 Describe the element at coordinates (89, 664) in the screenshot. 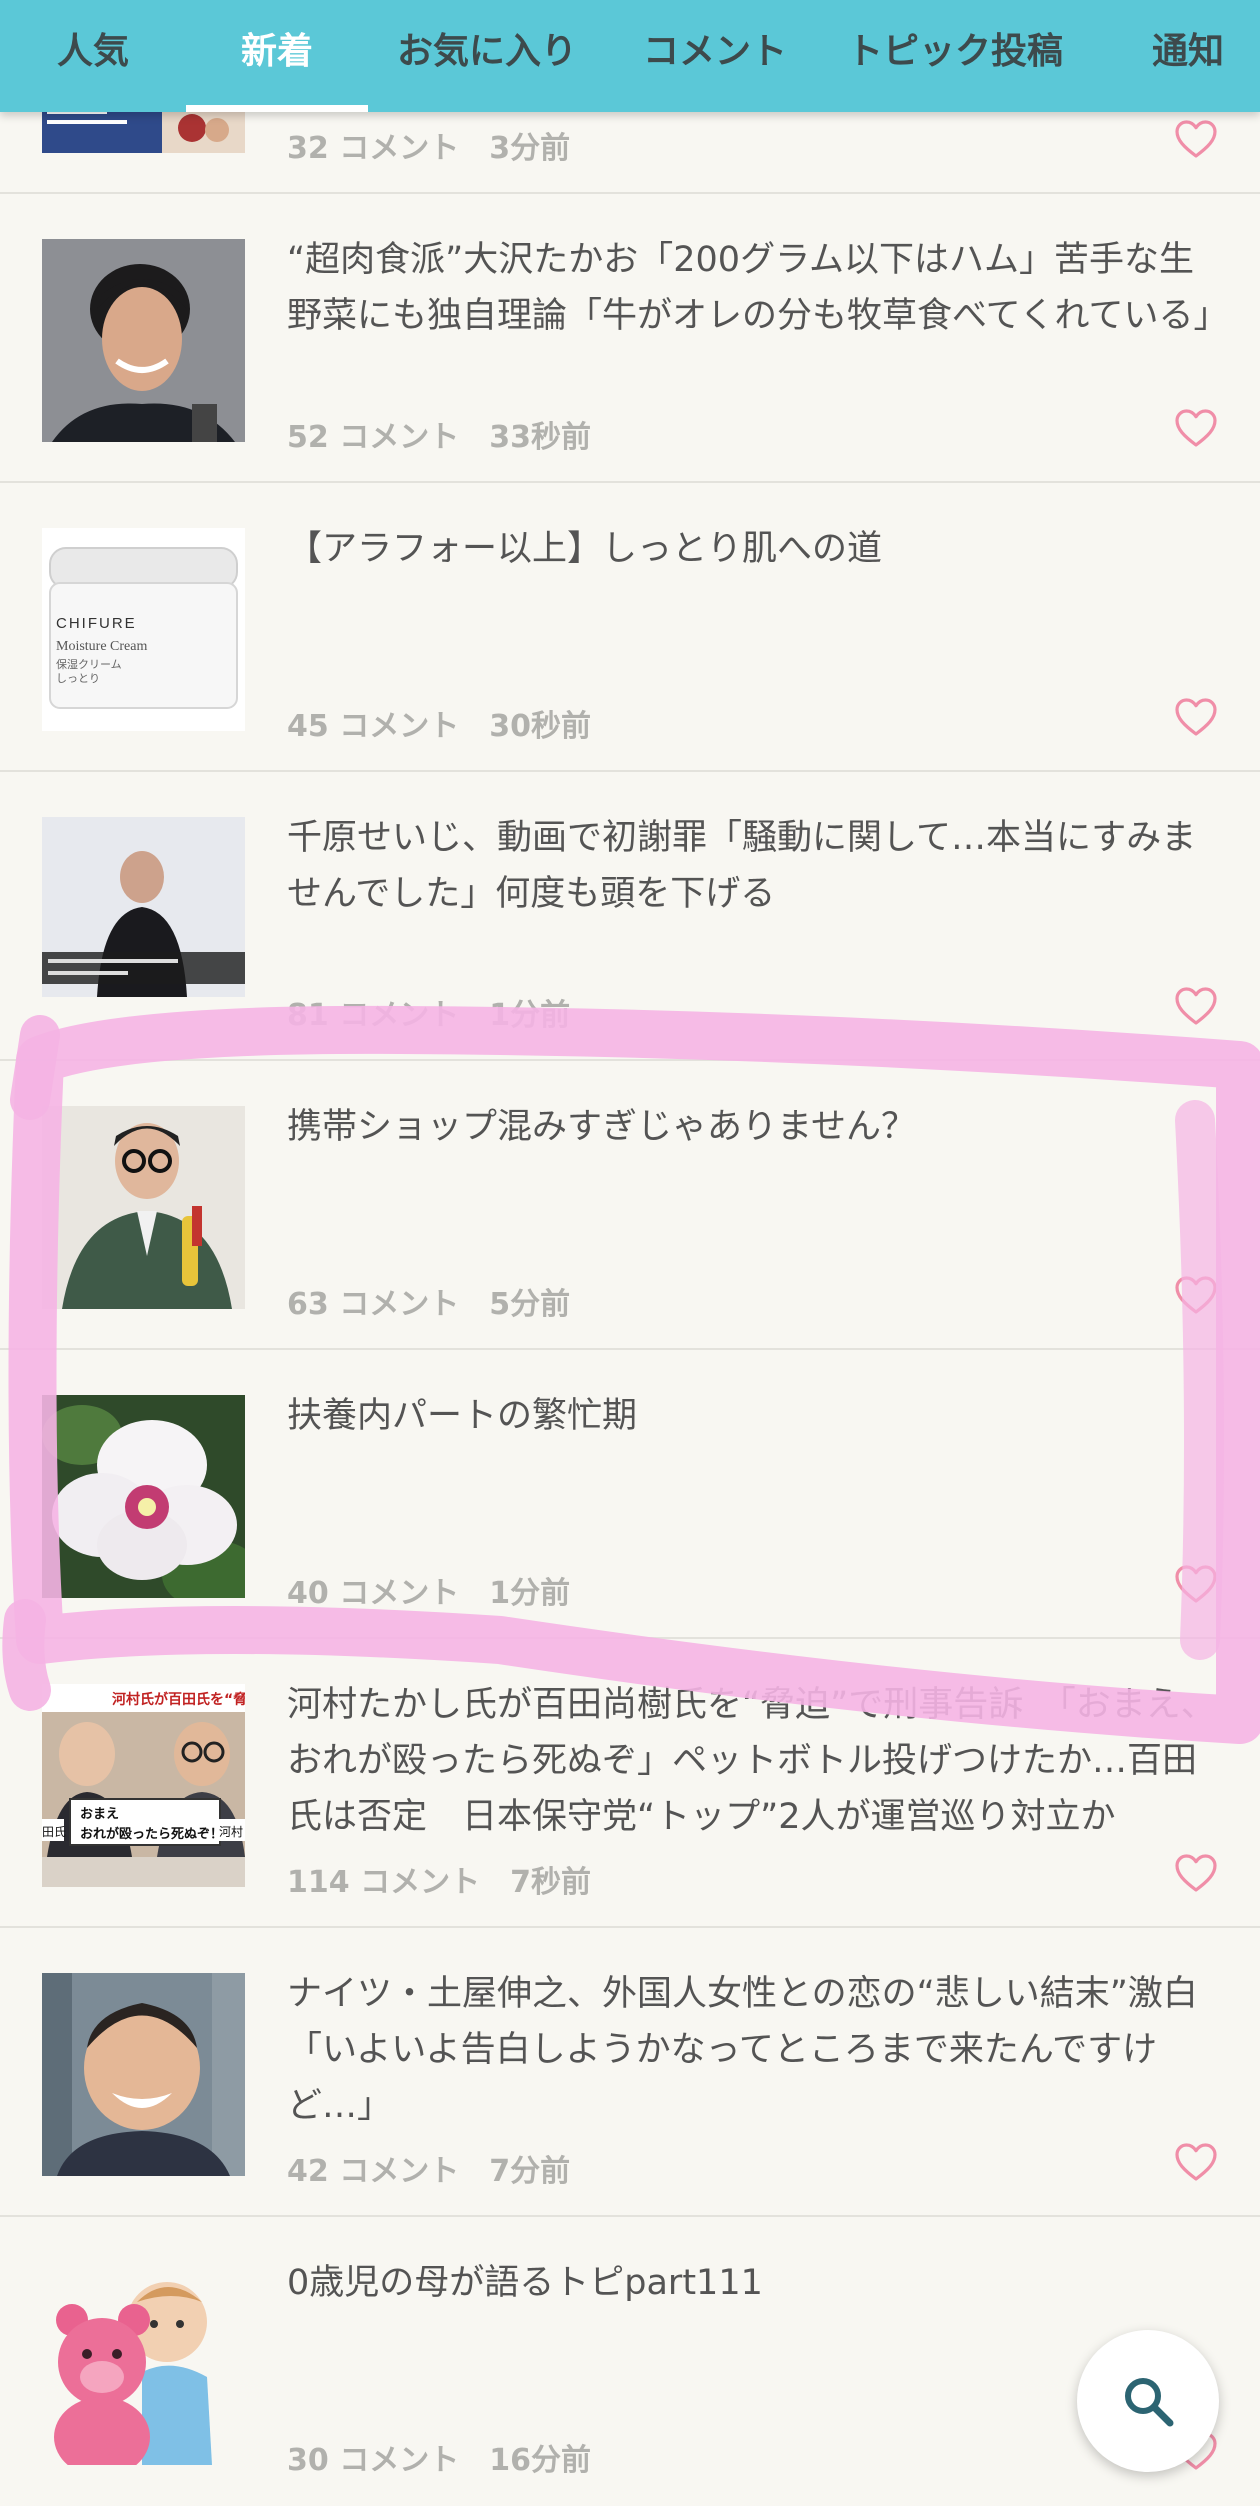

I see `cream-line2-text: 保湿クリーム` at that location.